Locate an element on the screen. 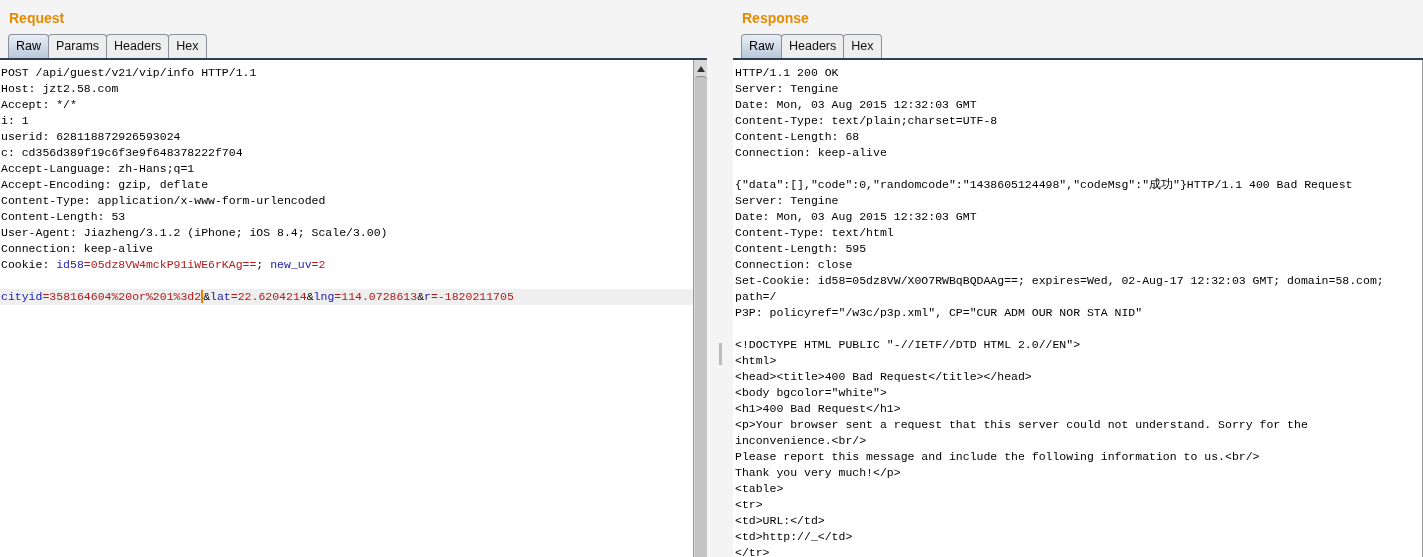 The image size is (1423, 557). code-line: <p>Your browser sent a request that this server could not understand. Sorry for the is located at coordinates (1022, 425).